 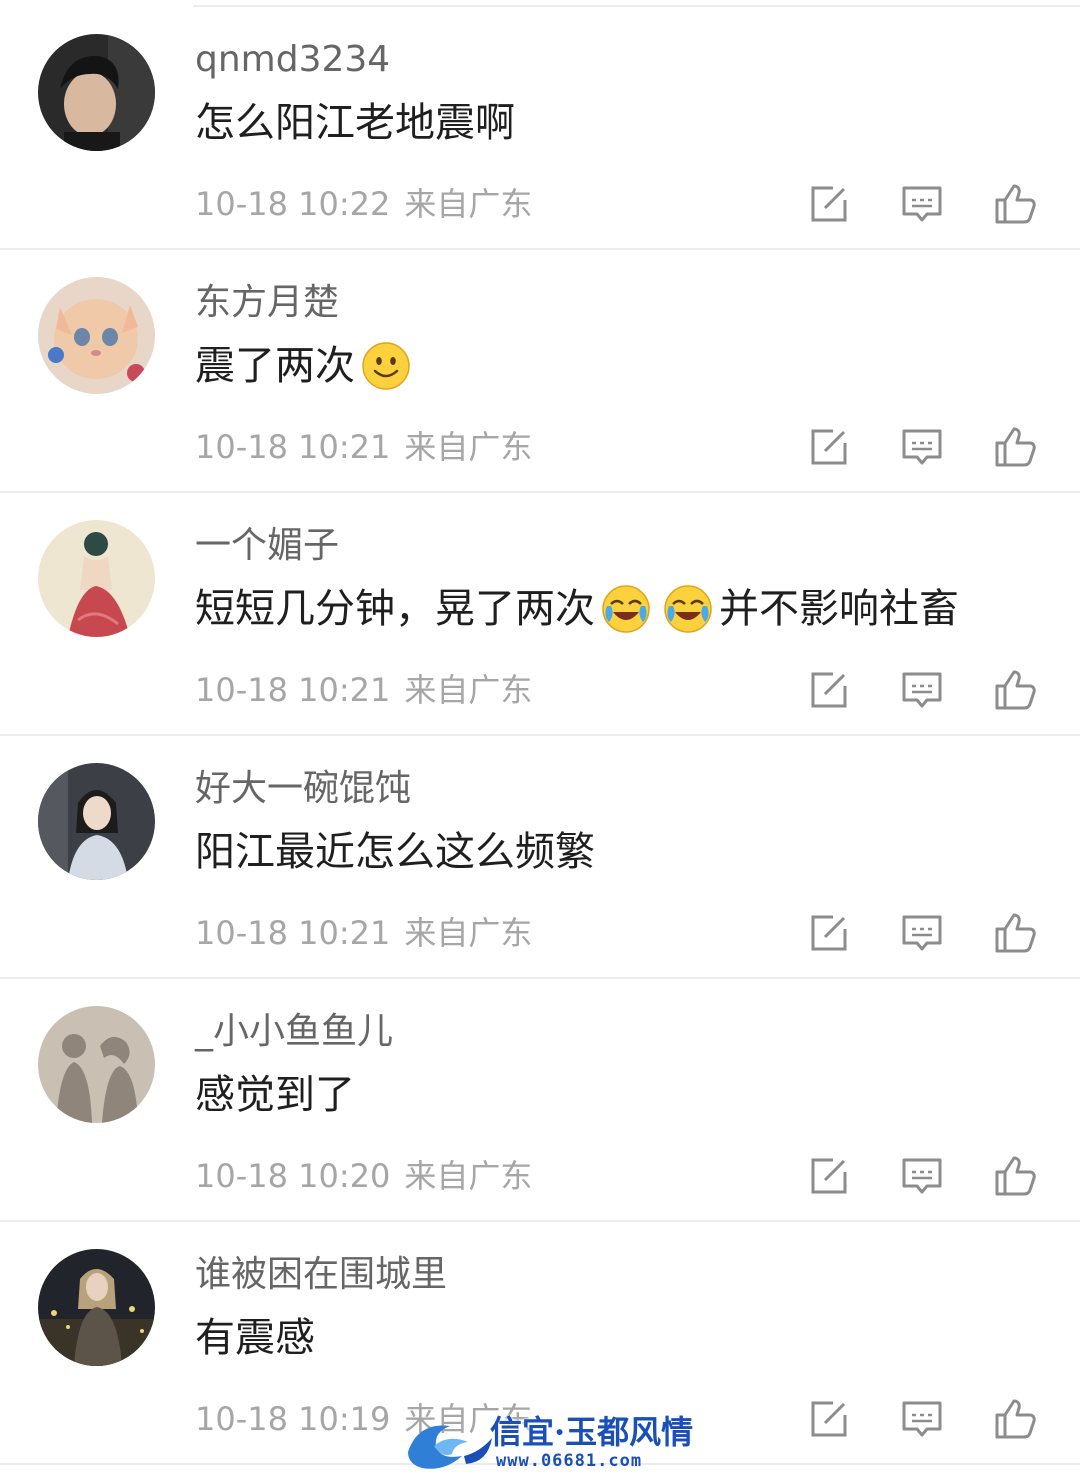 What do you see at coordinates (292, 60) in the screenshot?
I see `username: qnmd3234` at bounding box center [292, 60].